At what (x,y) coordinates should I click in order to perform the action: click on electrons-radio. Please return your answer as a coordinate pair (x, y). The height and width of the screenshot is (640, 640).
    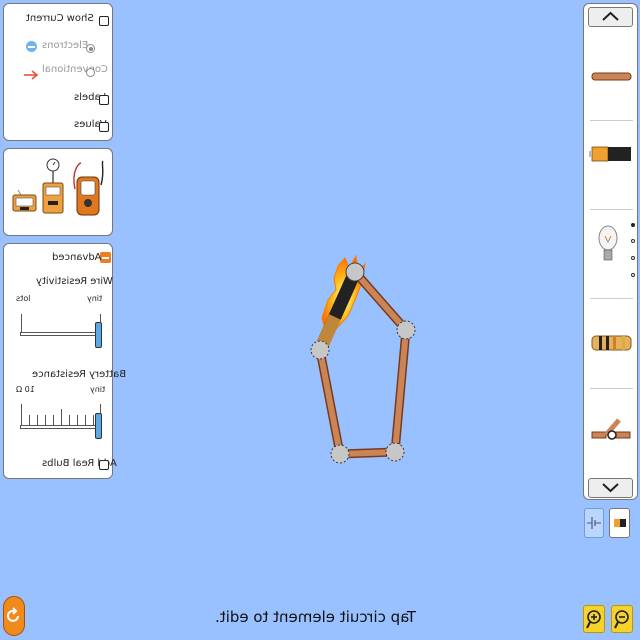
    Looking at the image, I should click on (90, 48).